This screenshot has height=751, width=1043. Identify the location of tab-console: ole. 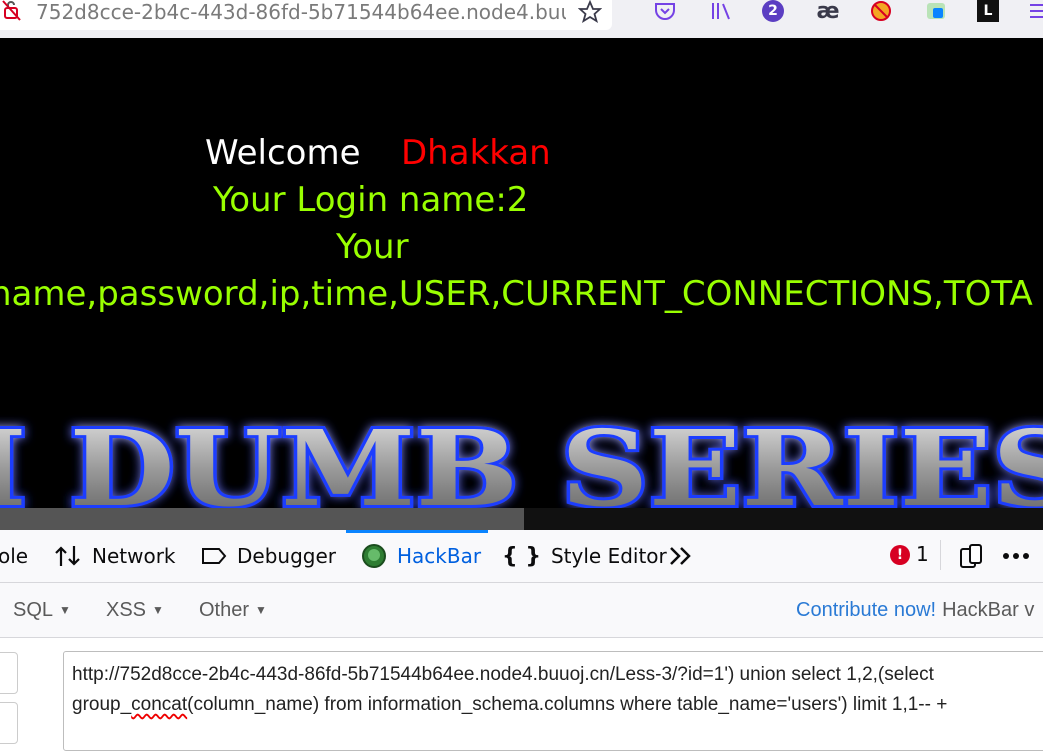
(14, 556).